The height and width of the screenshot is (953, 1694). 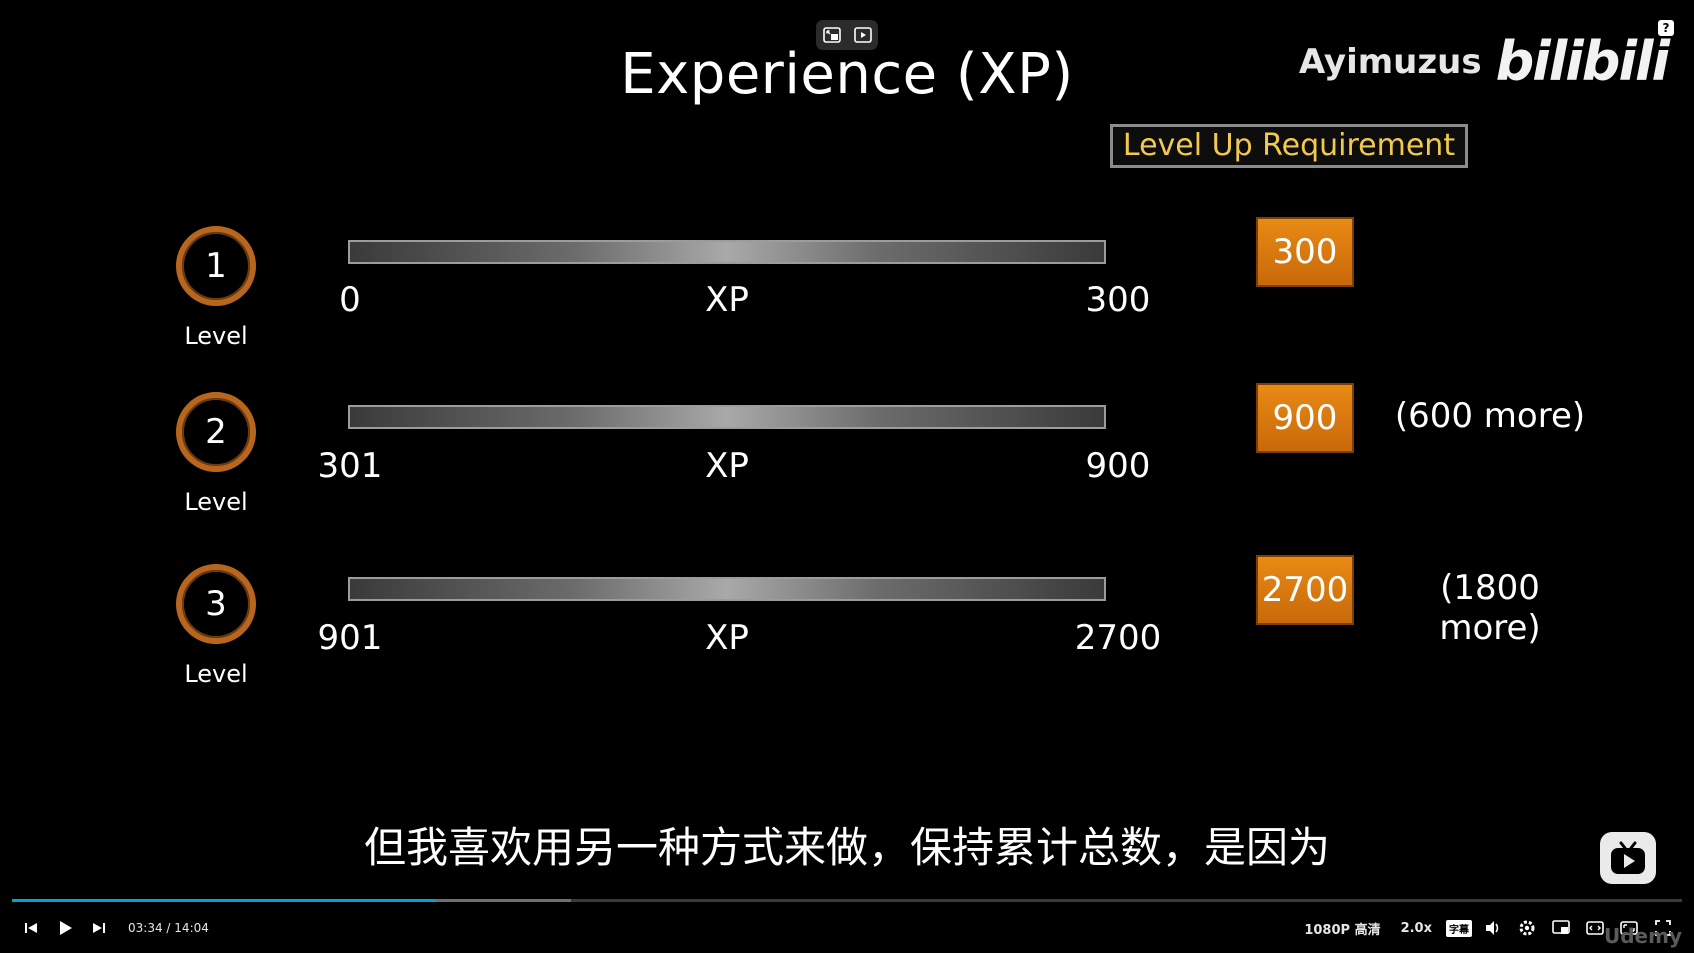 What do you see at coordinates (1561, 928) in the screenshot?
I see `miniplayer-icon` at bounding box center [1561, 928].